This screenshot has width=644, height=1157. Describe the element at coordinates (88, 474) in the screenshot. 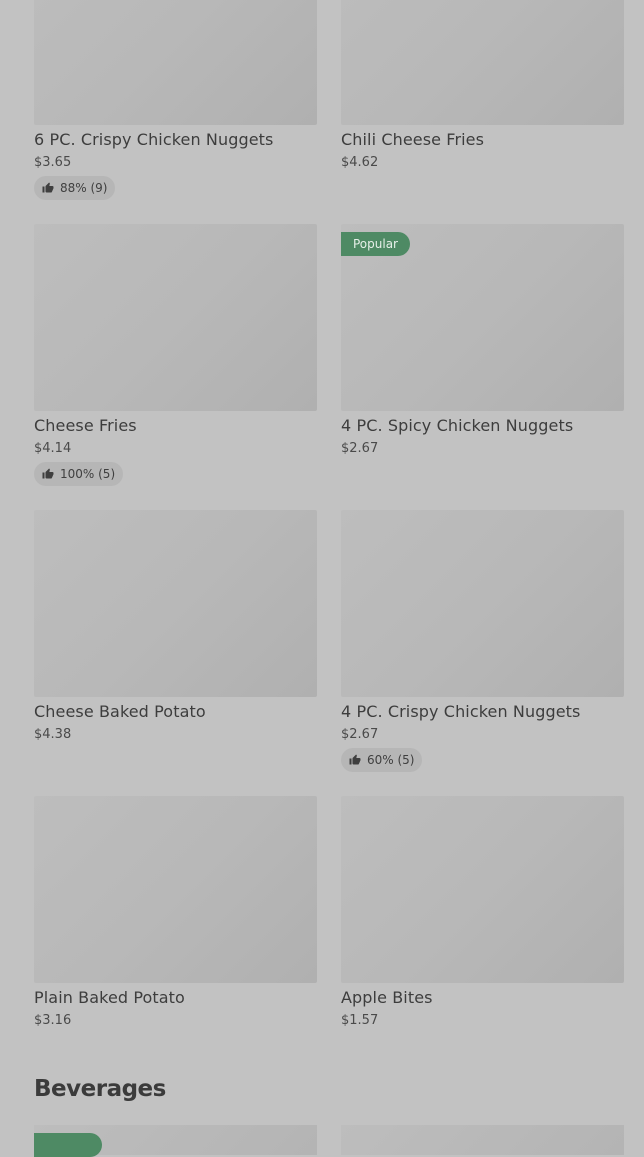

I see `rating-text: 100% (5)` at that location.